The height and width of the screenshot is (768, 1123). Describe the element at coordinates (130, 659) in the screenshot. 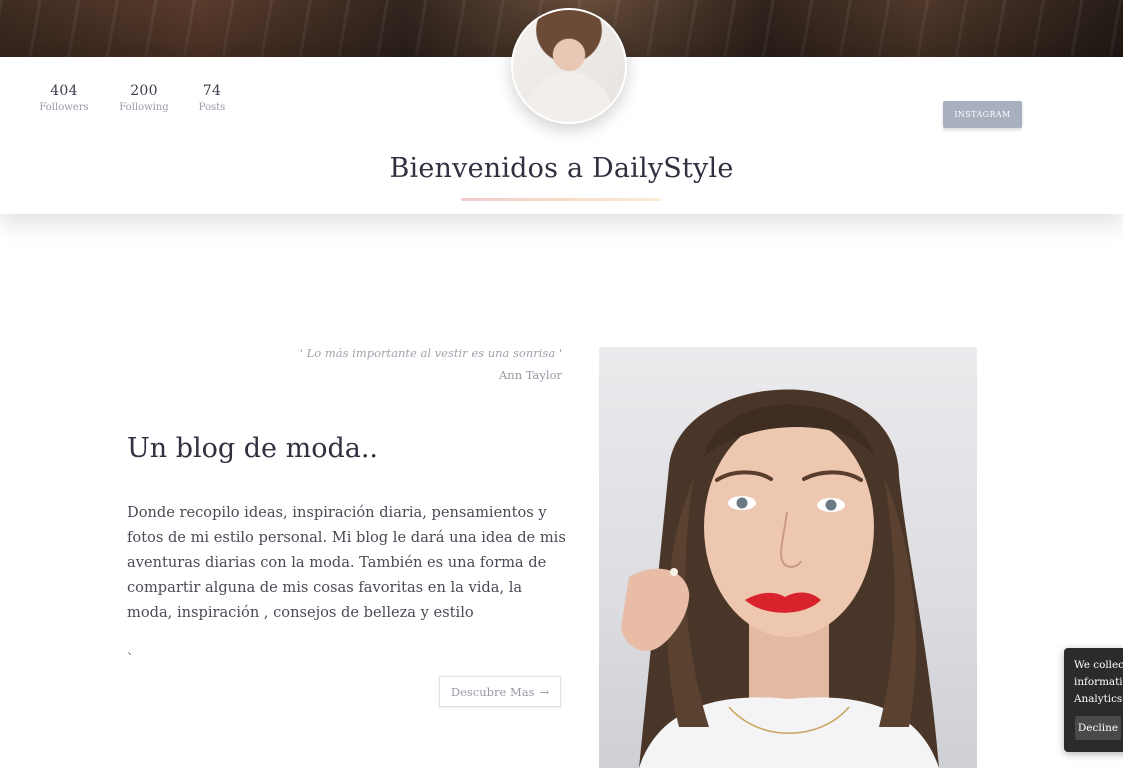

I see `stray-backtick: `` at that location.